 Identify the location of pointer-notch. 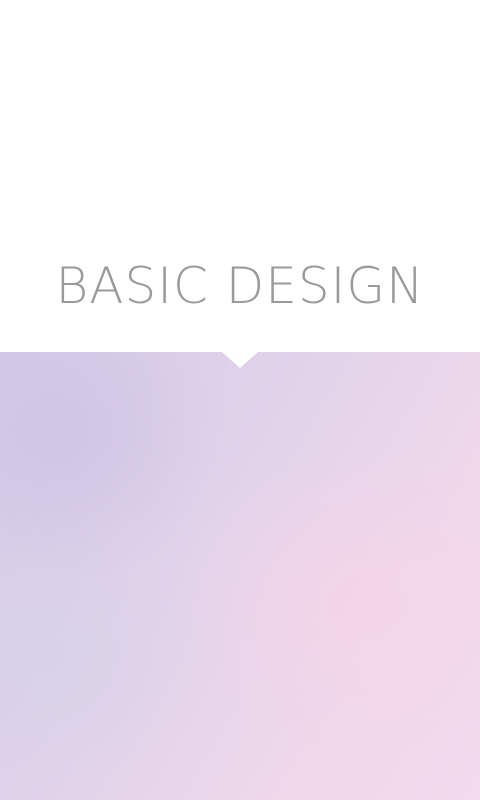
(240, 360).